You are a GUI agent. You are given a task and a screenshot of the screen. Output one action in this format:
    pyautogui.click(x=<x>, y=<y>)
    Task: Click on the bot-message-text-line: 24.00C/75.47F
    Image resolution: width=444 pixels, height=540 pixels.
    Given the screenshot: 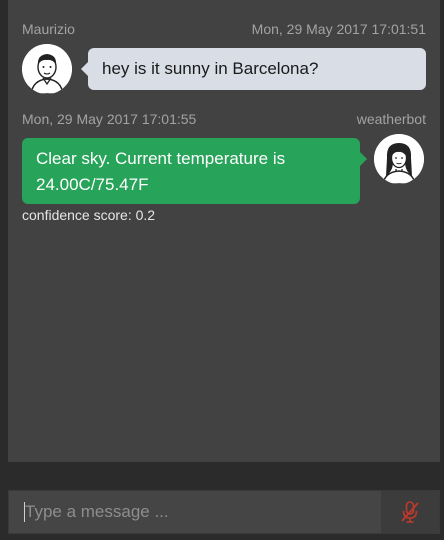 What is the action you would take?
    pyautogui.click(x=92, y=184)
    